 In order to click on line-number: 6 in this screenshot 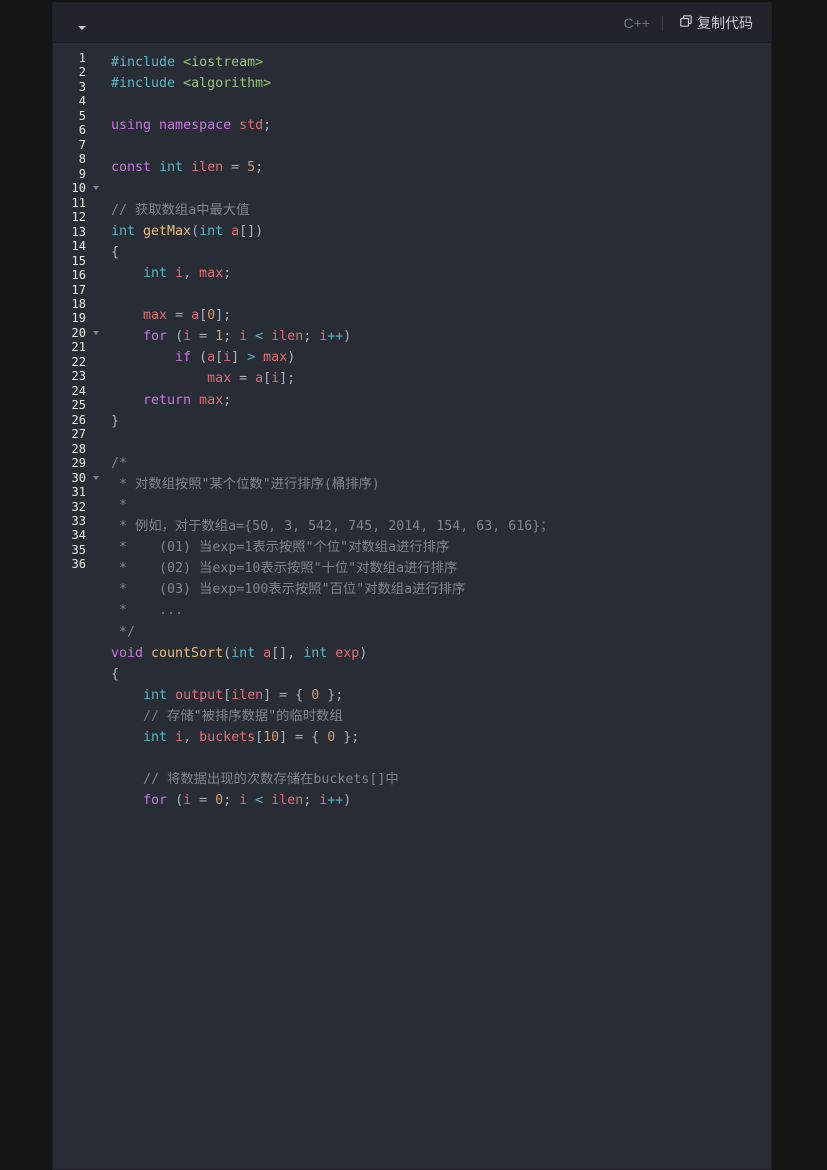, I will do `click(79, 130)`.